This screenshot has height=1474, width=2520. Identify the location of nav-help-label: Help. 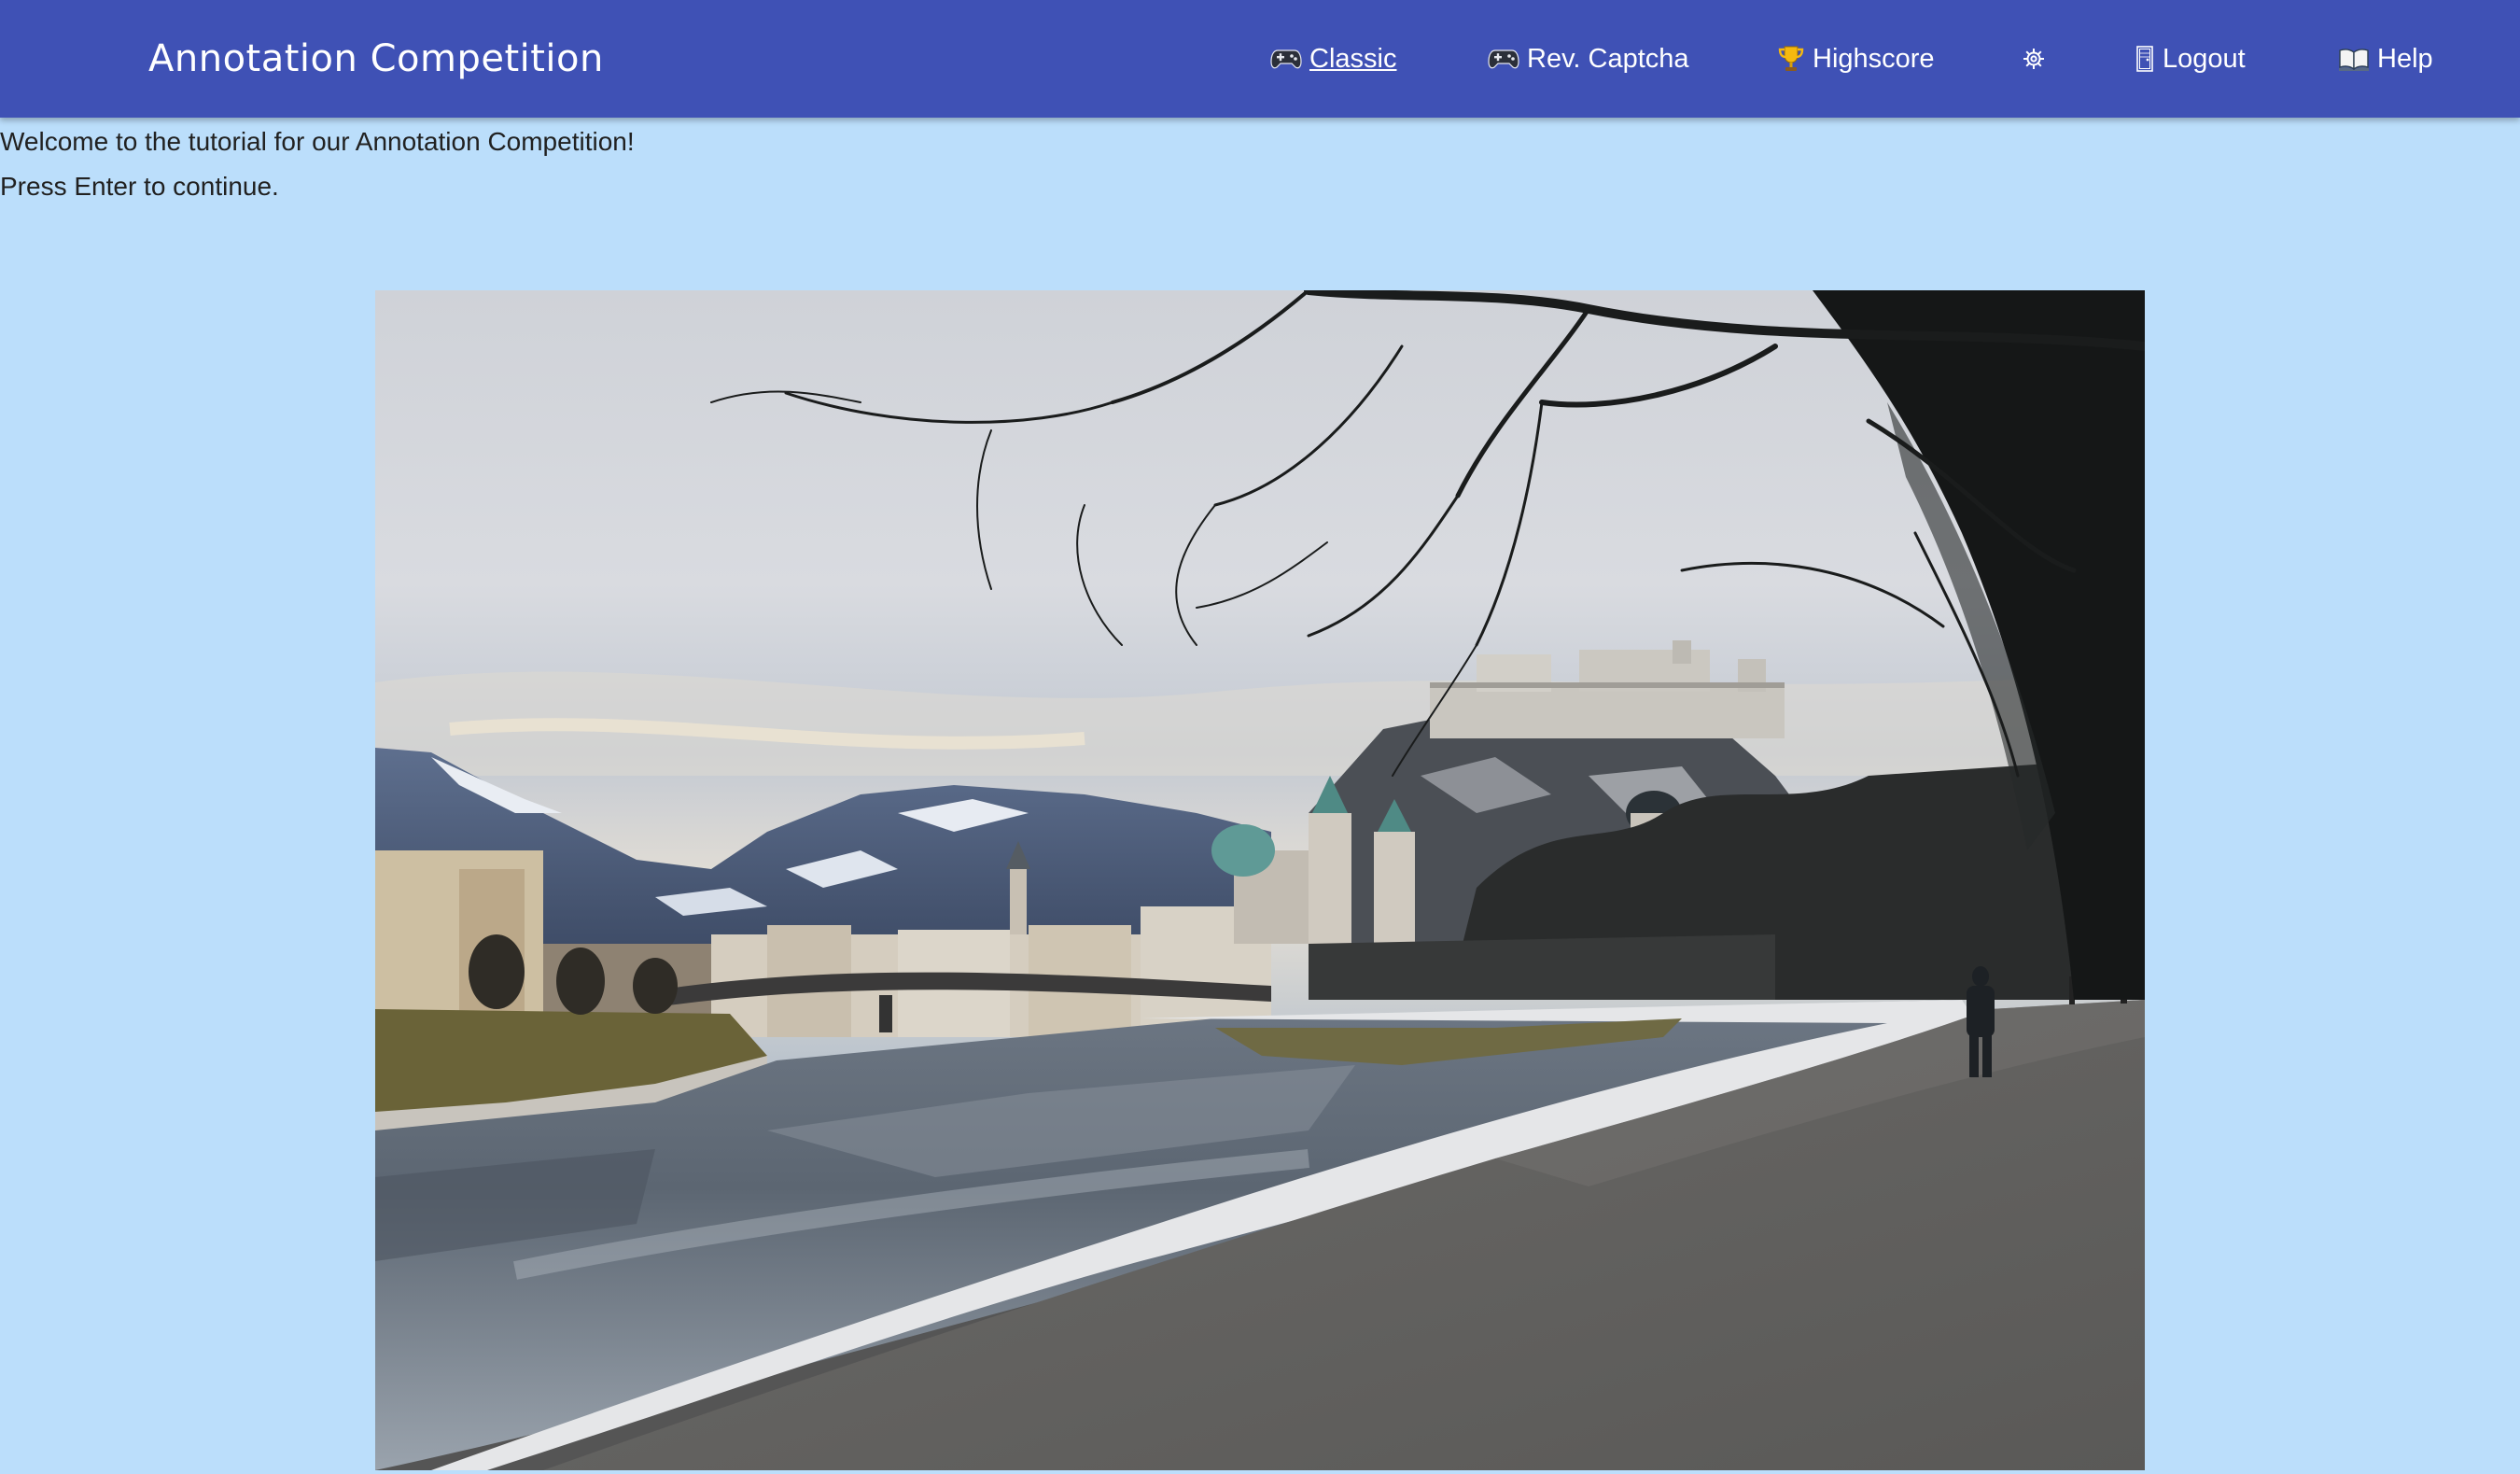
(2405, 58).